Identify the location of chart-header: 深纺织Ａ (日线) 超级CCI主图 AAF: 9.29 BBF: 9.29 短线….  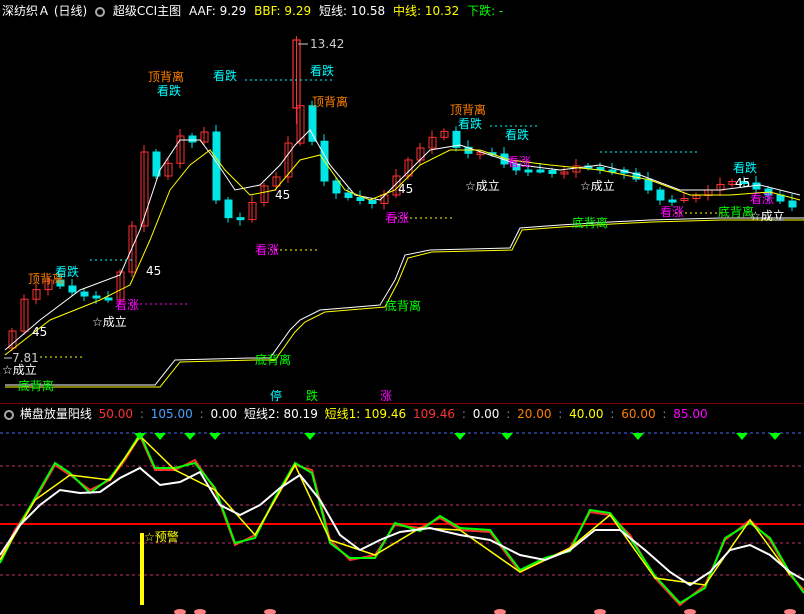
(402, 11).